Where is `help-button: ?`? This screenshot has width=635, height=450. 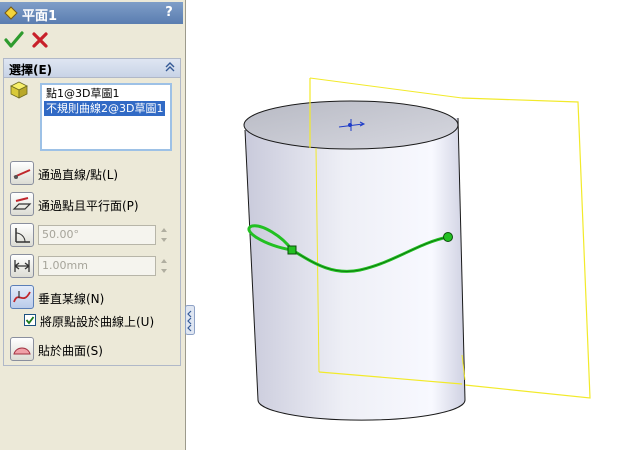 help-button: ? is located at coordinates (169, 13).